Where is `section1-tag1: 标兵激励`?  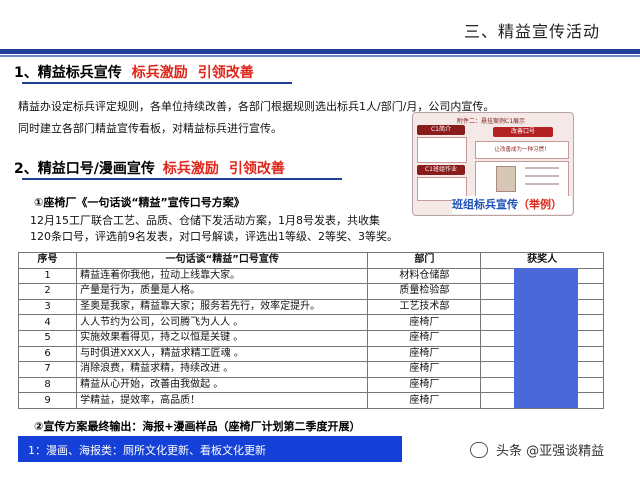 section1-tag1: 标兵激励 is located at coordinates (159, 73).